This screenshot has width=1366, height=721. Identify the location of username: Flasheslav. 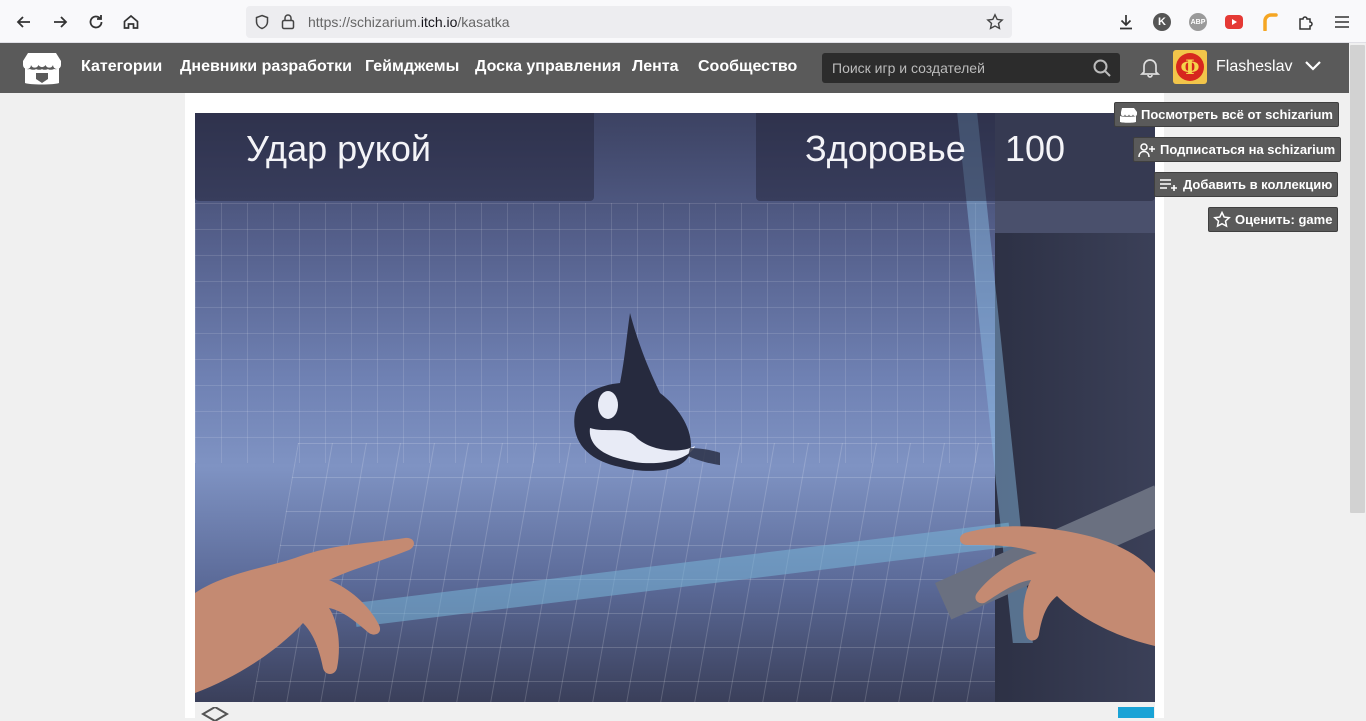
(1254, 67).